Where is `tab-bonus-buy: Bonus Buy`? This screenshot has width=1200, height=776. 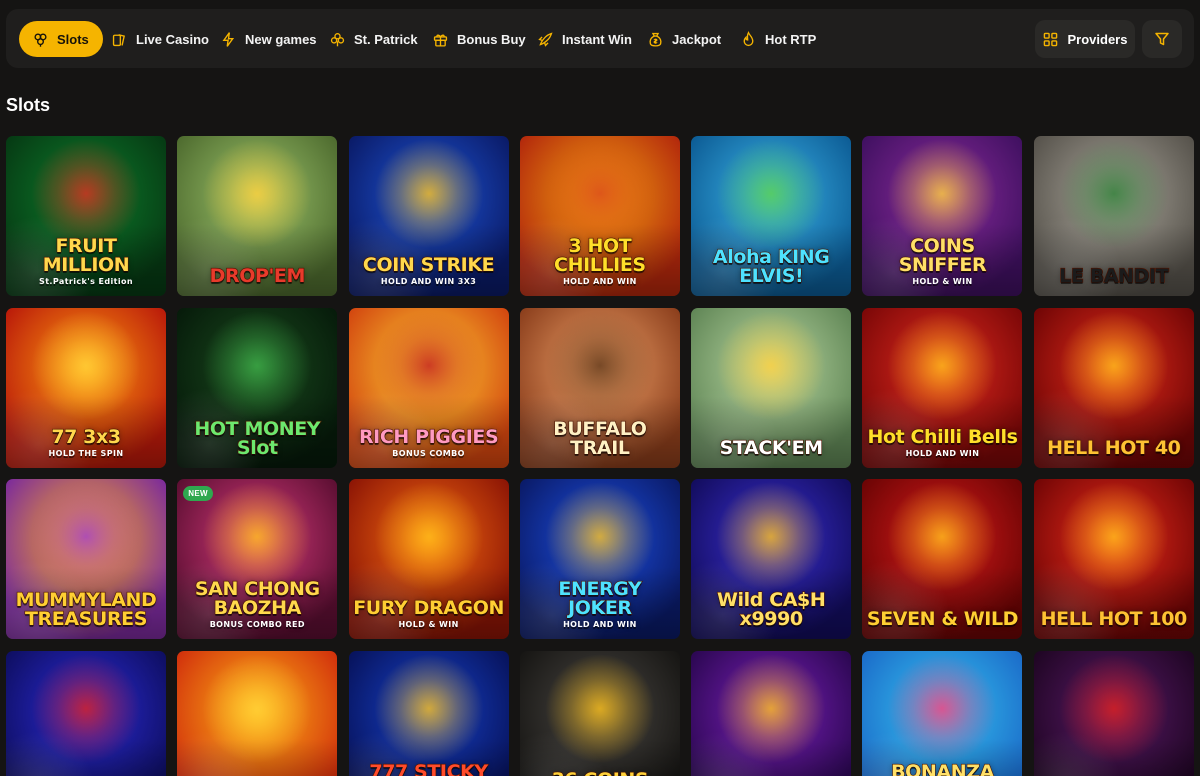
tab-bonus-buy: Bonus Buy is located at coordinates (478, 39).